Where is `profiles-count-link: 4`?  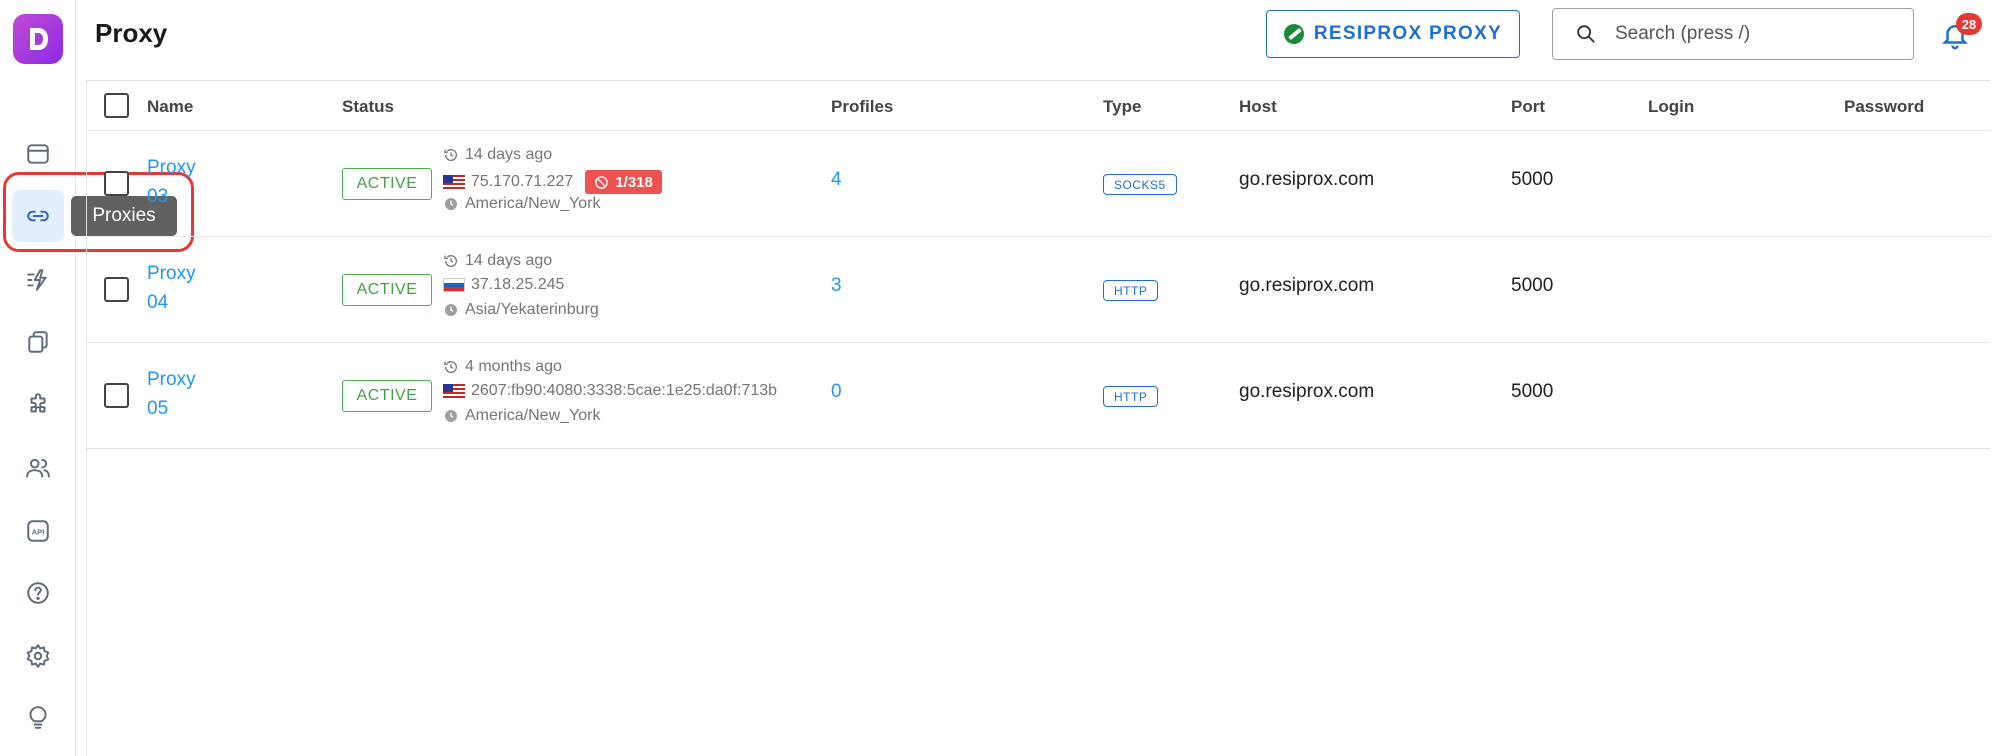 profiles-count-link: 4 is located at coordinates (836, 180).